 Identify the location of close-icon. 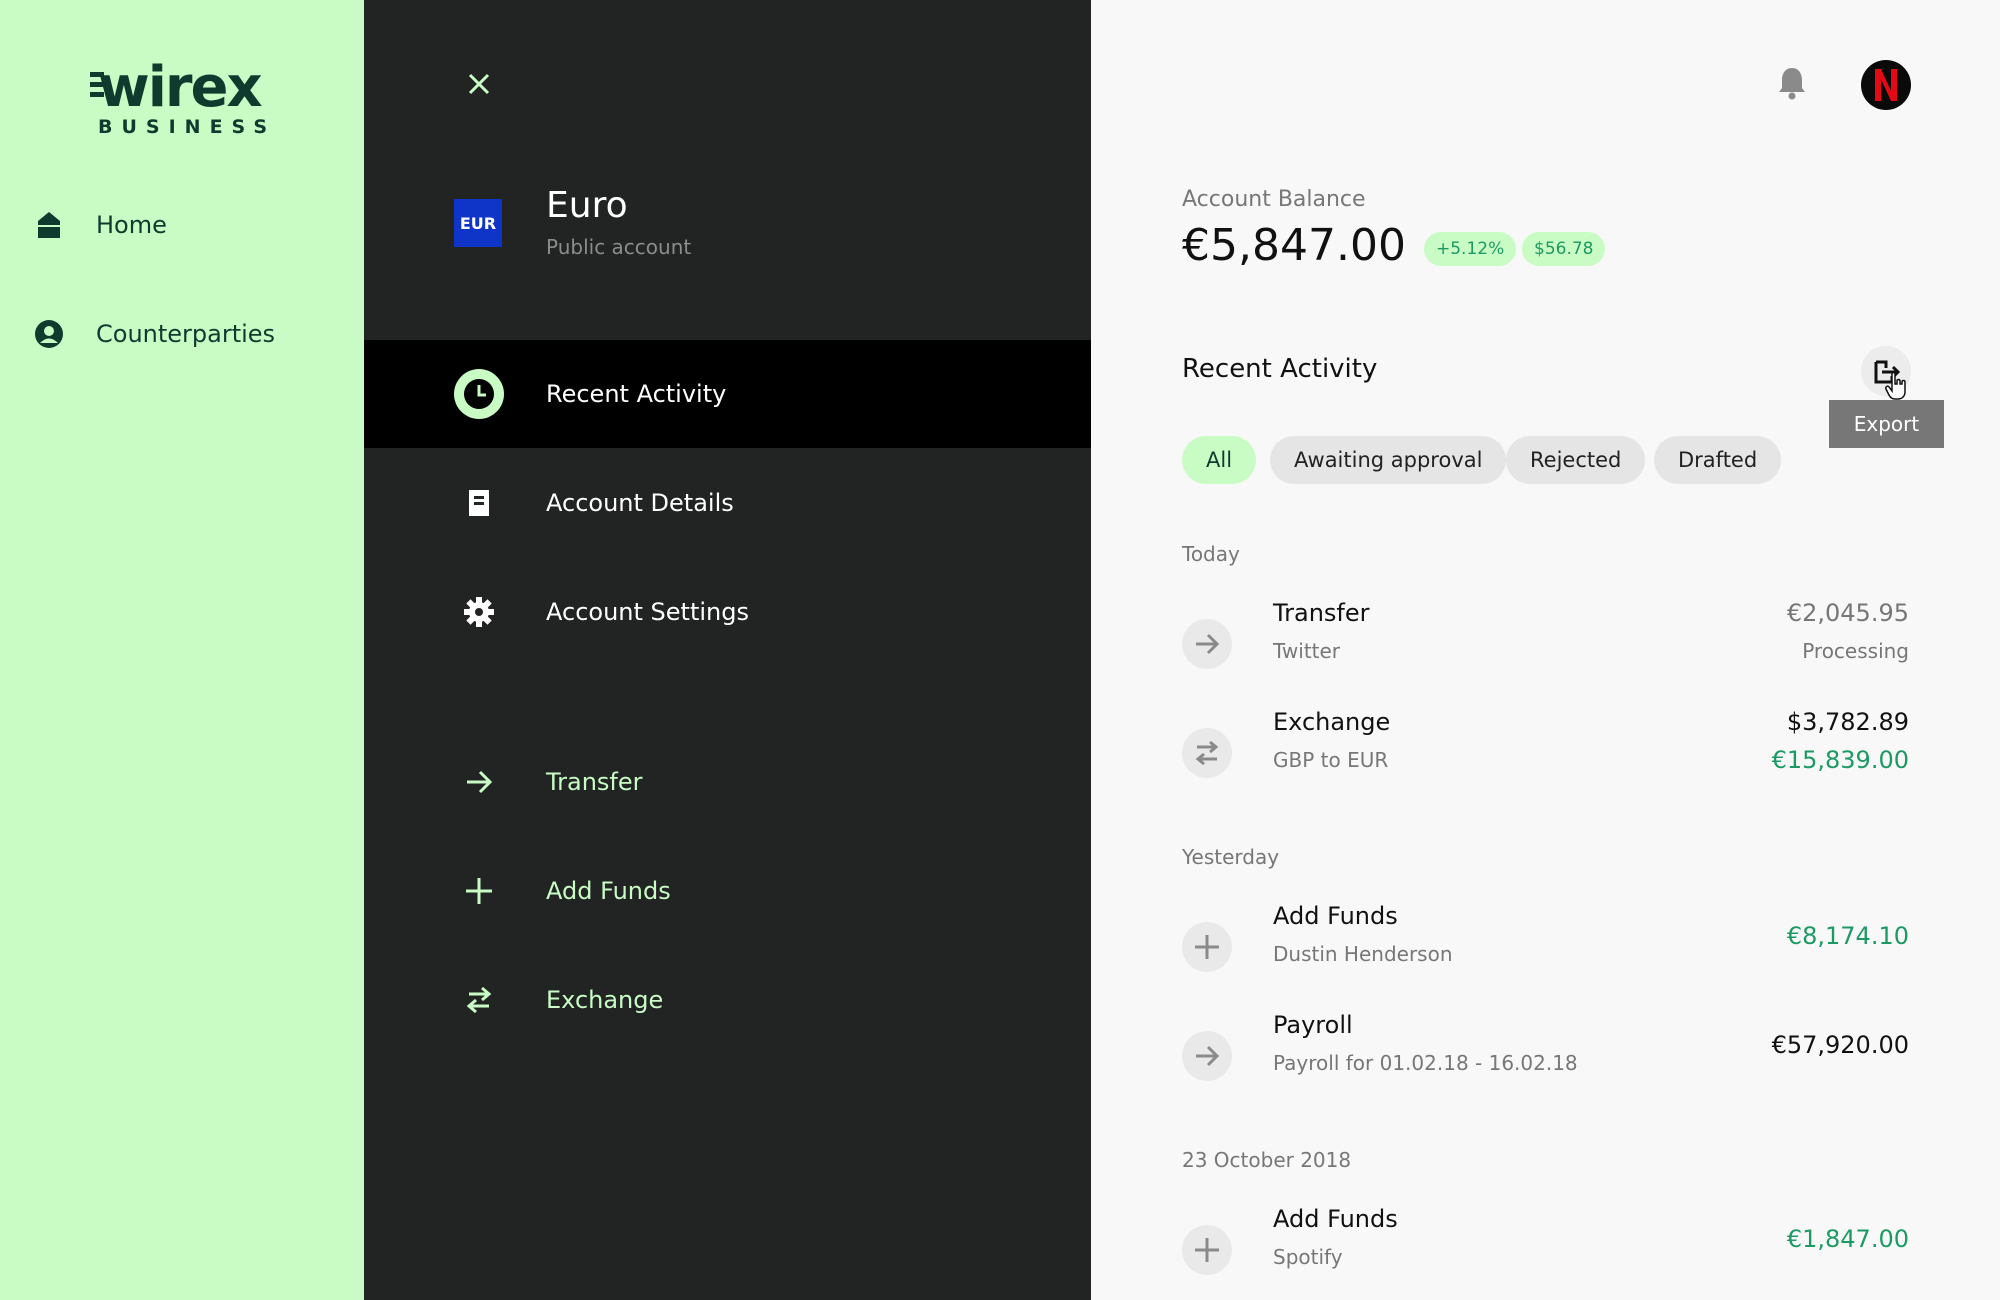
(479, 84).